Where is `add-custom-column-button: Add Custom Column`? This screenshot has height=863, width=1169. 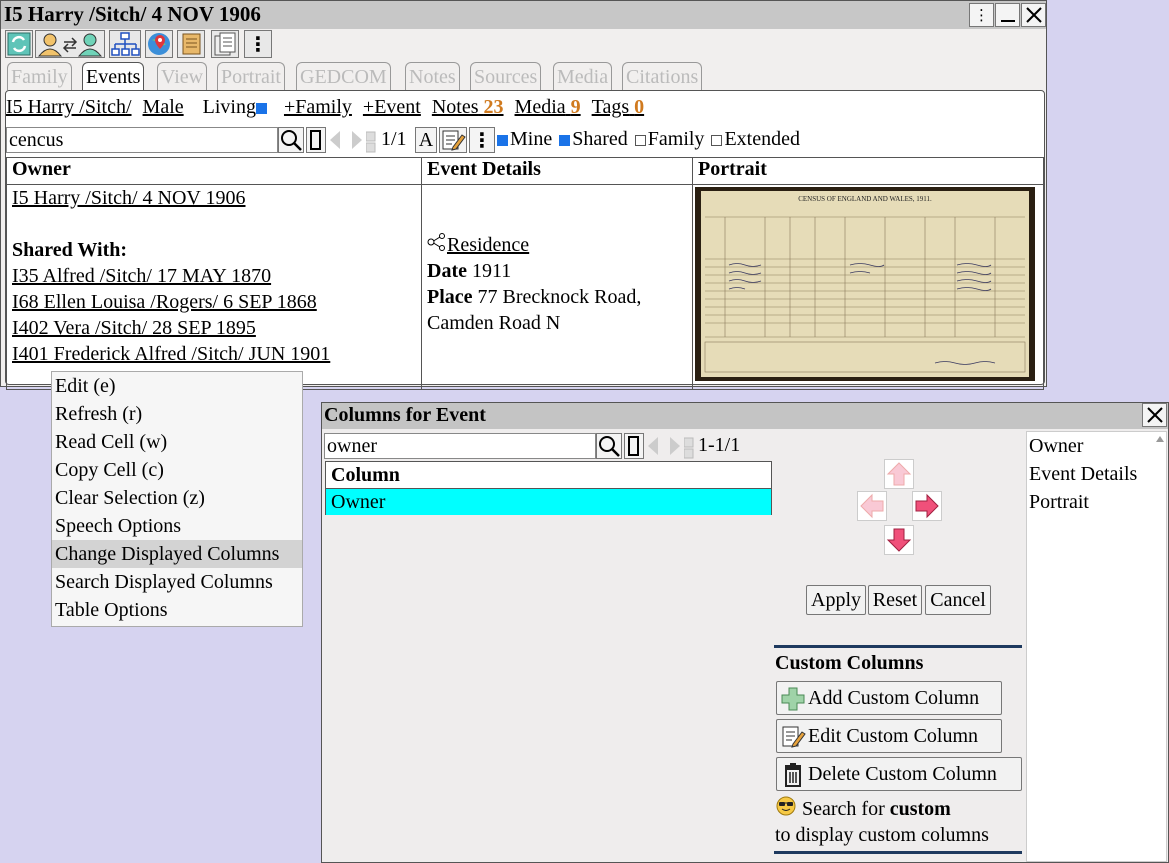
add-custom-column-button: Add Custom Column is located at coordinates (889, 698).